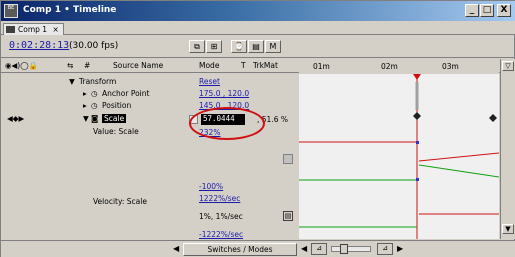 This screenshot has height=257, width=515. Describe the element at coordinates (116, 131) in the screenshot. I see `value-scale-label: Value: Scale` at that location.